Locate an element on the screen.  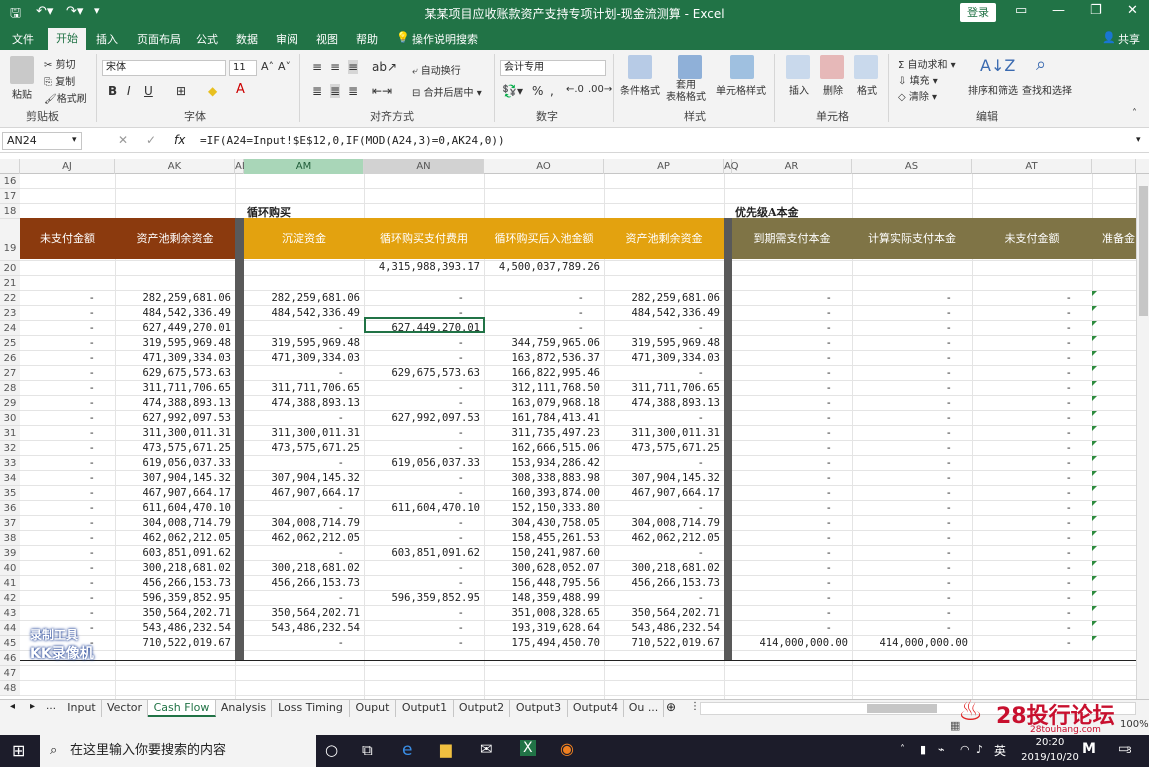
sheet-tab: Analysis is located at coordinates (244, 708).